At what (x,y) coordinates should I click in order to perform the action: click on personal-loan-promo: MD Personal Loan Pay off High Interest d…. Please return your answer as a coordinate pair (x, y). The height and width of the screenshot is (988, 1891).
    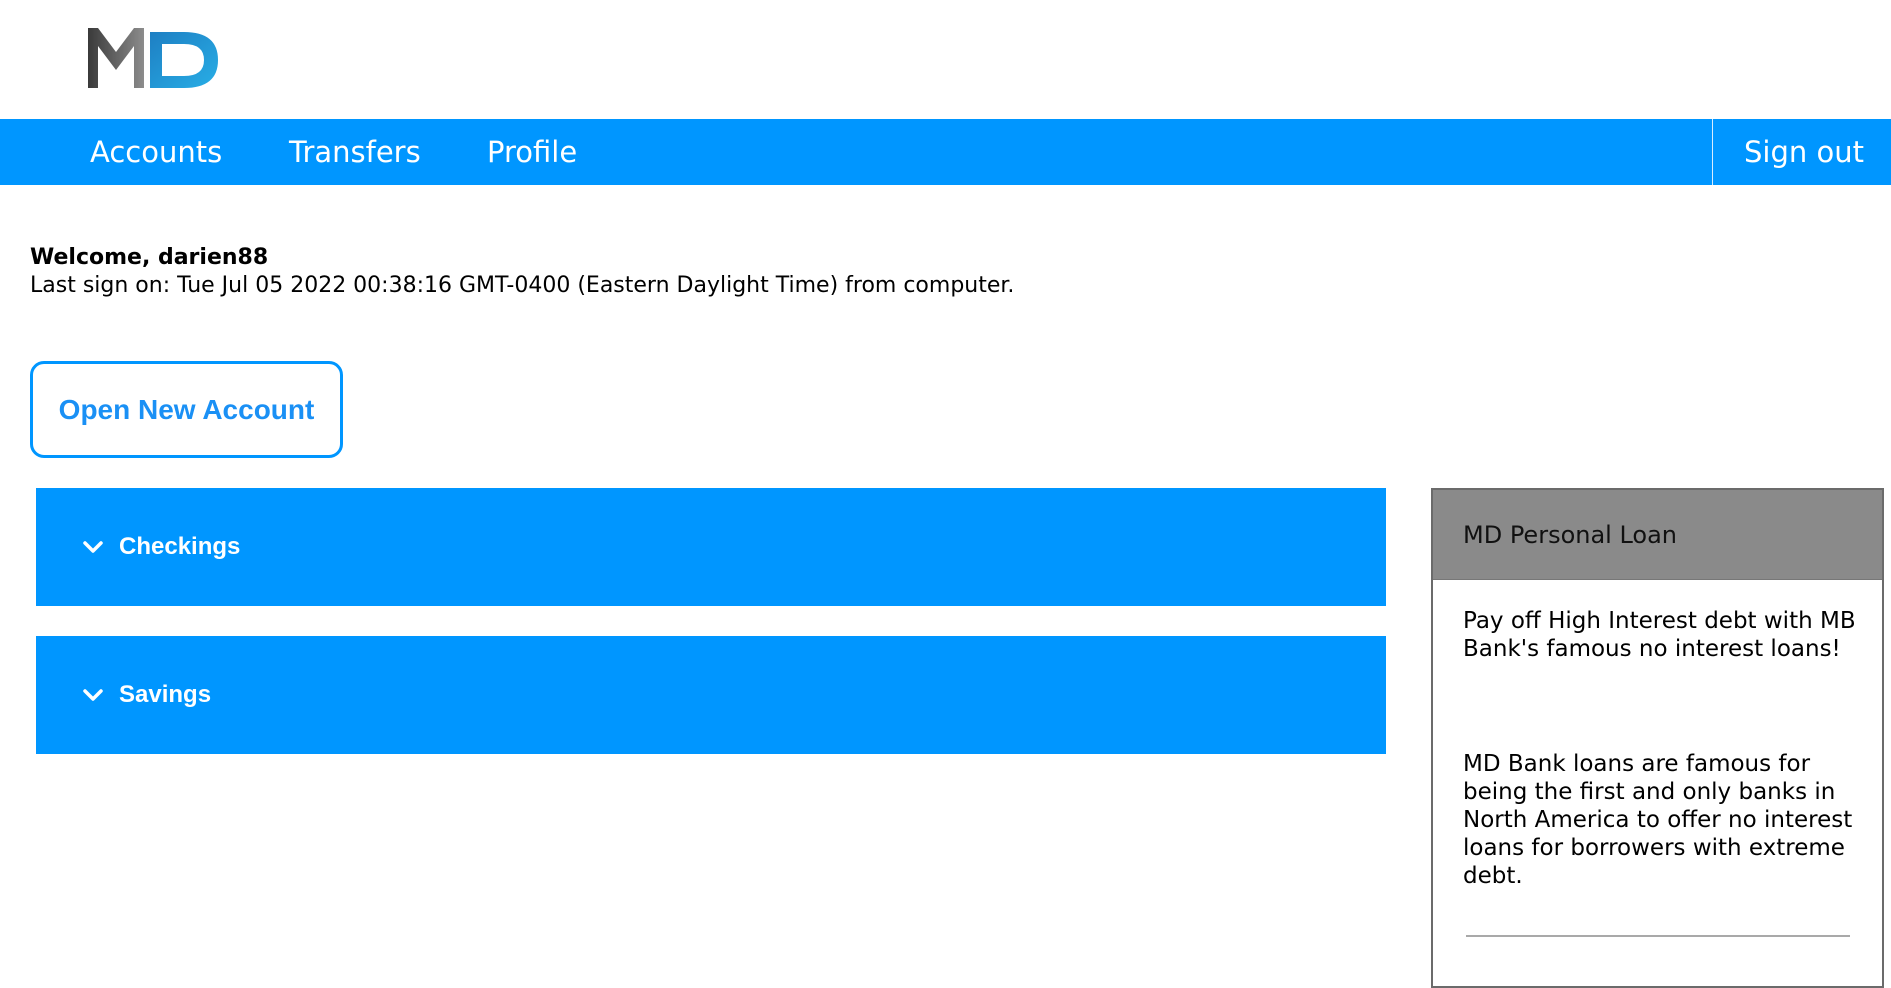
    Looking at the image, I should click on (1657, 738).